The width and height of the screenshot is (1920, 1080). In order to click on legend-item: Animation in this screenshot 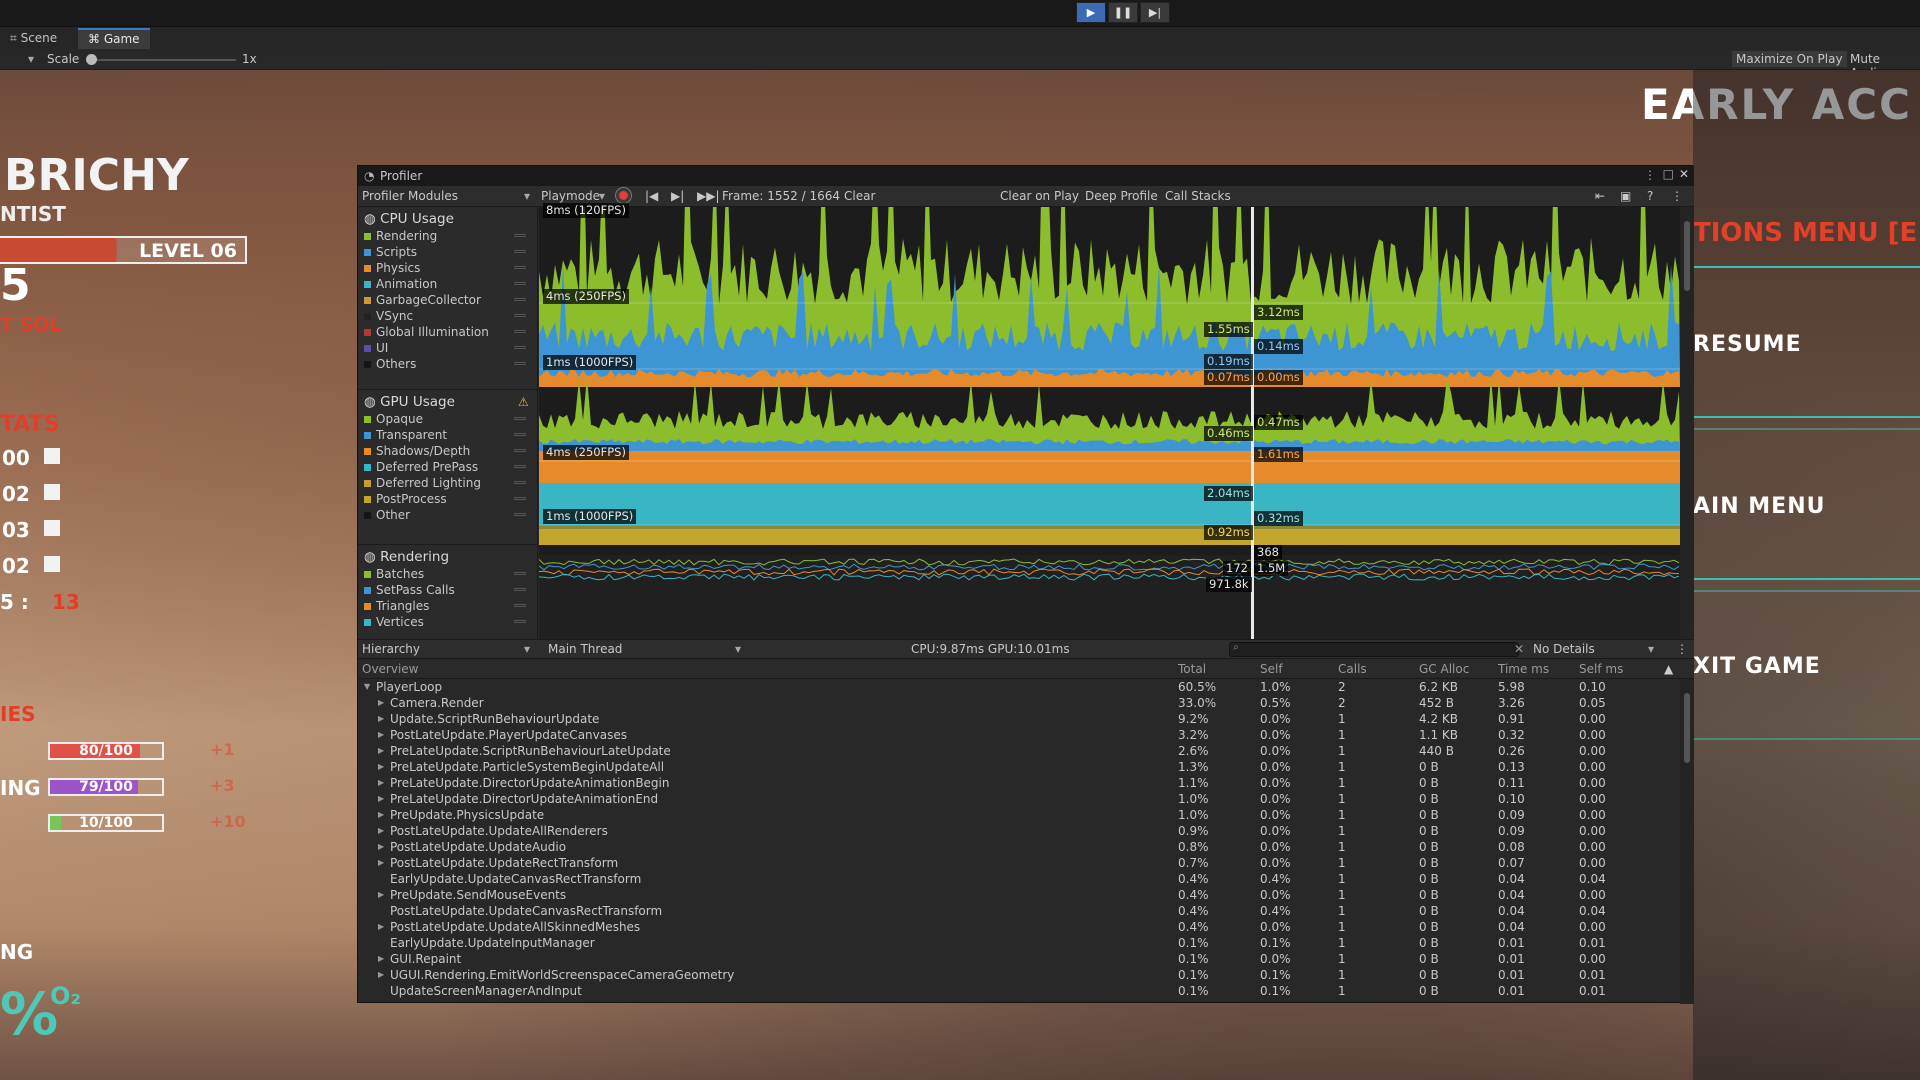, I will do `click(448, 284)`.